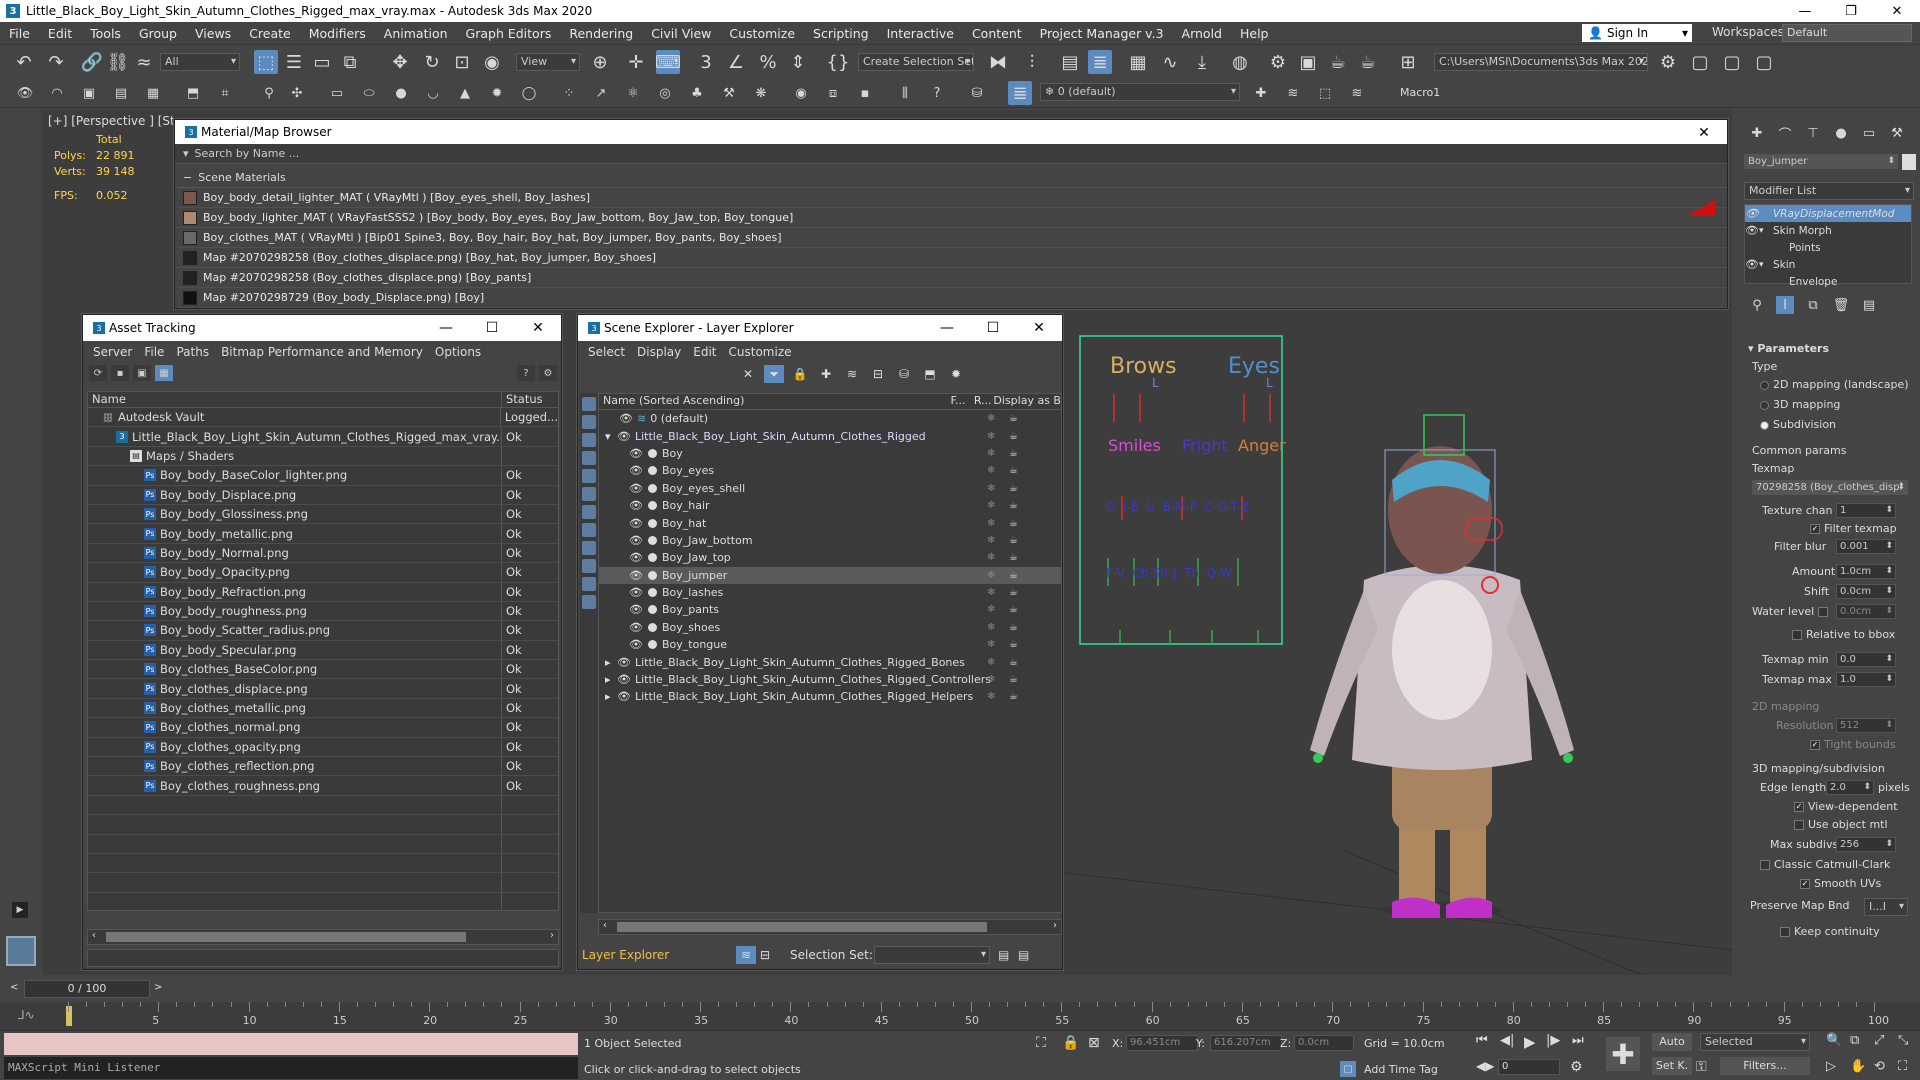  What do you see at coordinates (323, 689) in the screenshot?
I see `asset-row: Ps Boy_clothes_displace.png Ok` at bounding box center [323, 689].